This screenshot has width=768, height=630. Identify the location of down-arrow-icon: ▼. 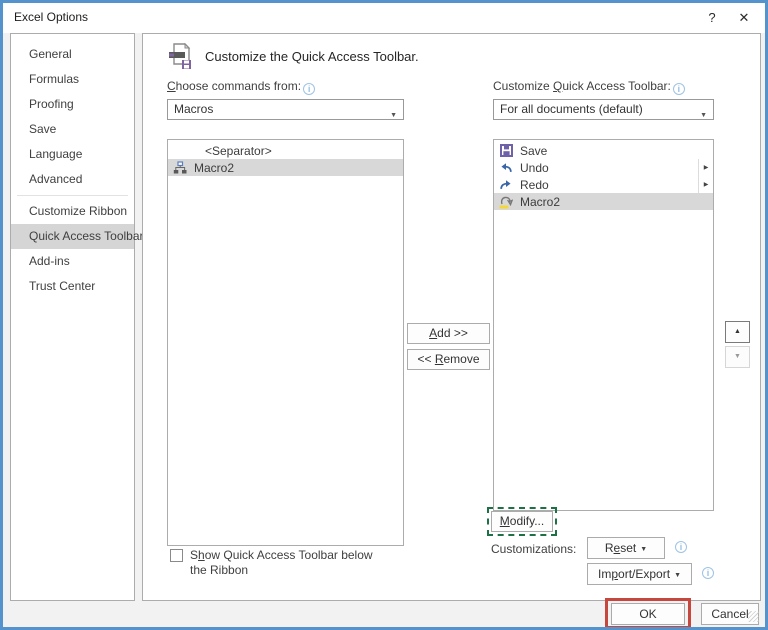
(737, 356).